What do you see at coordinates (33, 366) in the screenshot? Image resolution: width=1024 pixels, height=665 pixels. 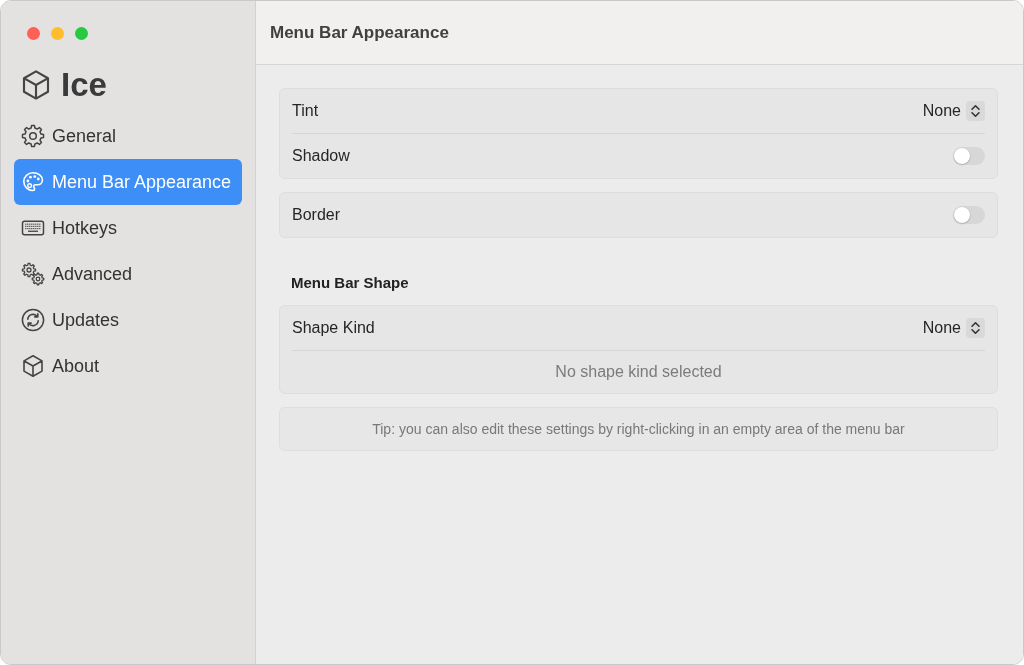 I see `cube-icon` at bounding box center [33, 366].